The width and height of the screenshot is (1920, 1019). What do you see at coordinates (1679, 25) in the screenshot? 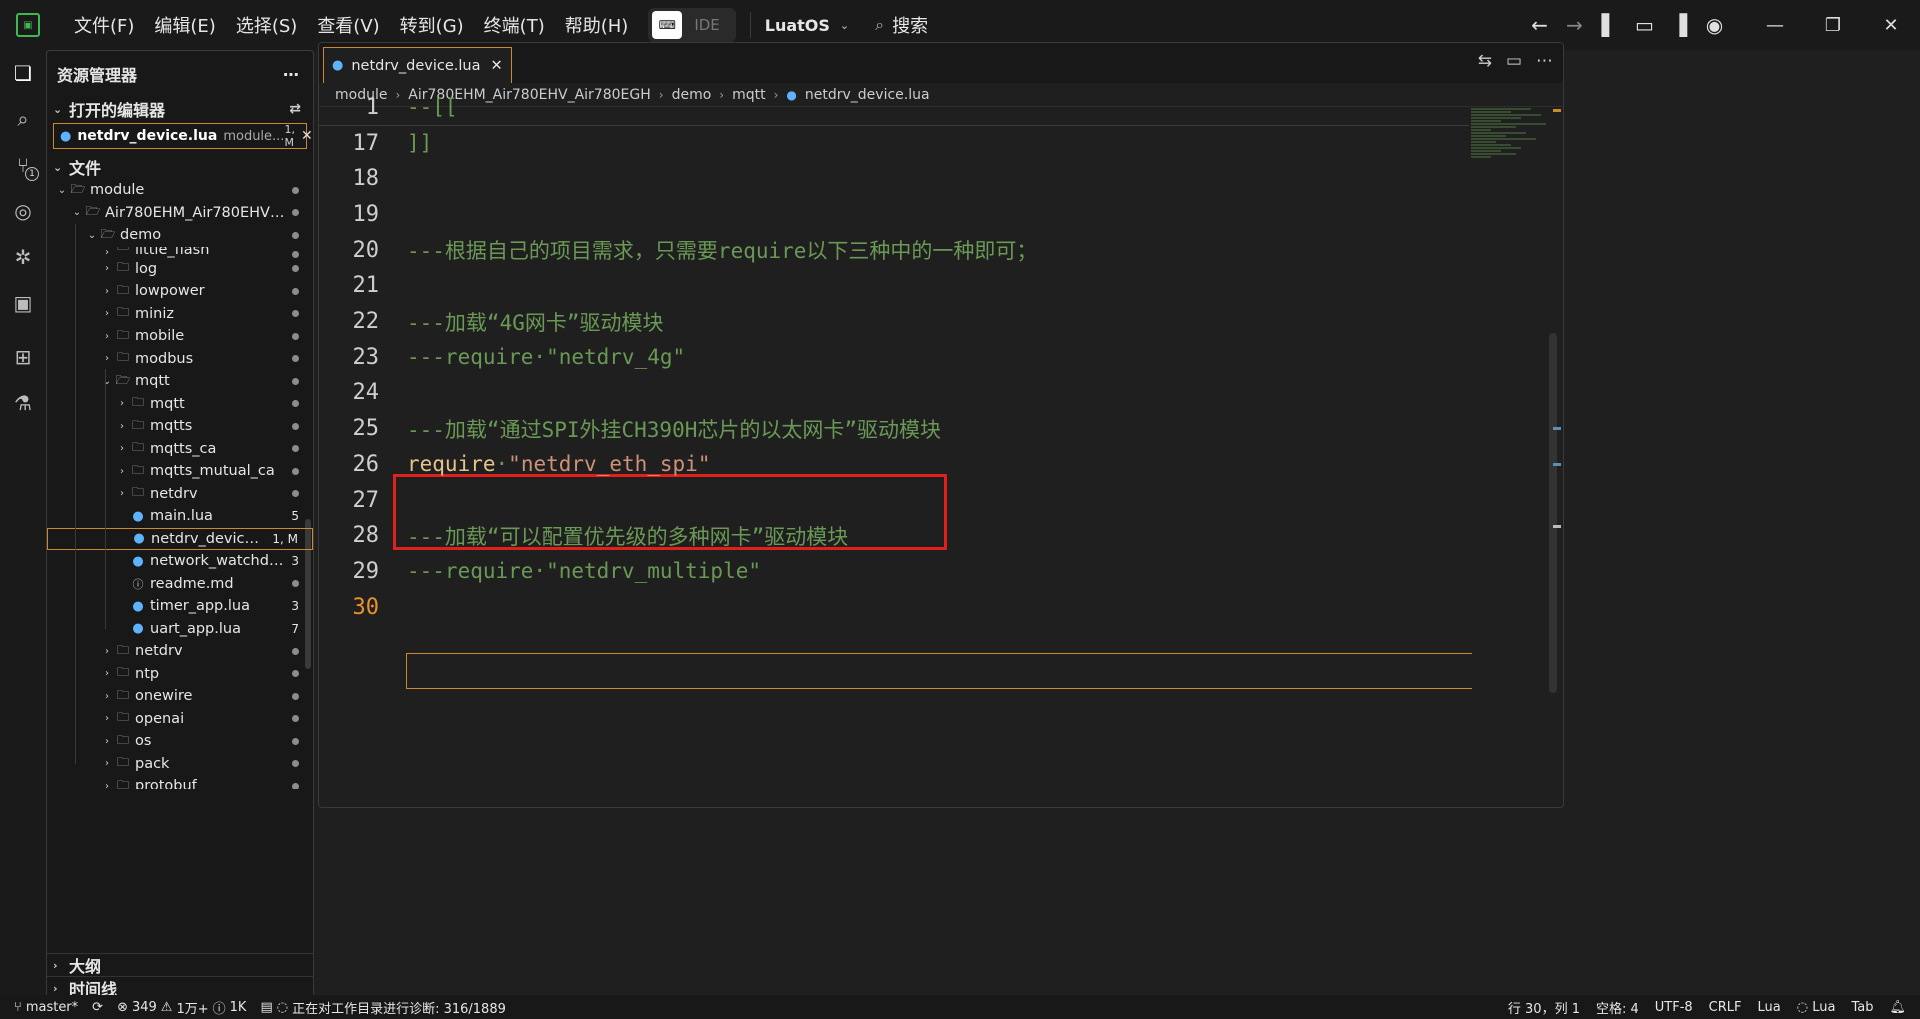
I see `toggle-secondary-sidebar-icon: ▐` at bounding box center [1679, 25].